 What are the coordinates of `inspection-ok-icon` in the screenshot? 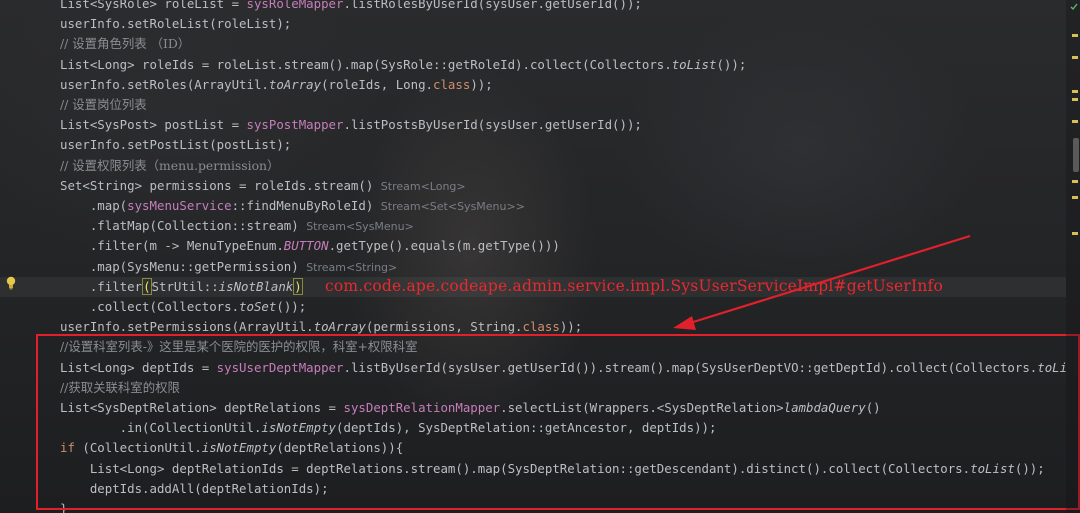 It's located at (1074, 7).